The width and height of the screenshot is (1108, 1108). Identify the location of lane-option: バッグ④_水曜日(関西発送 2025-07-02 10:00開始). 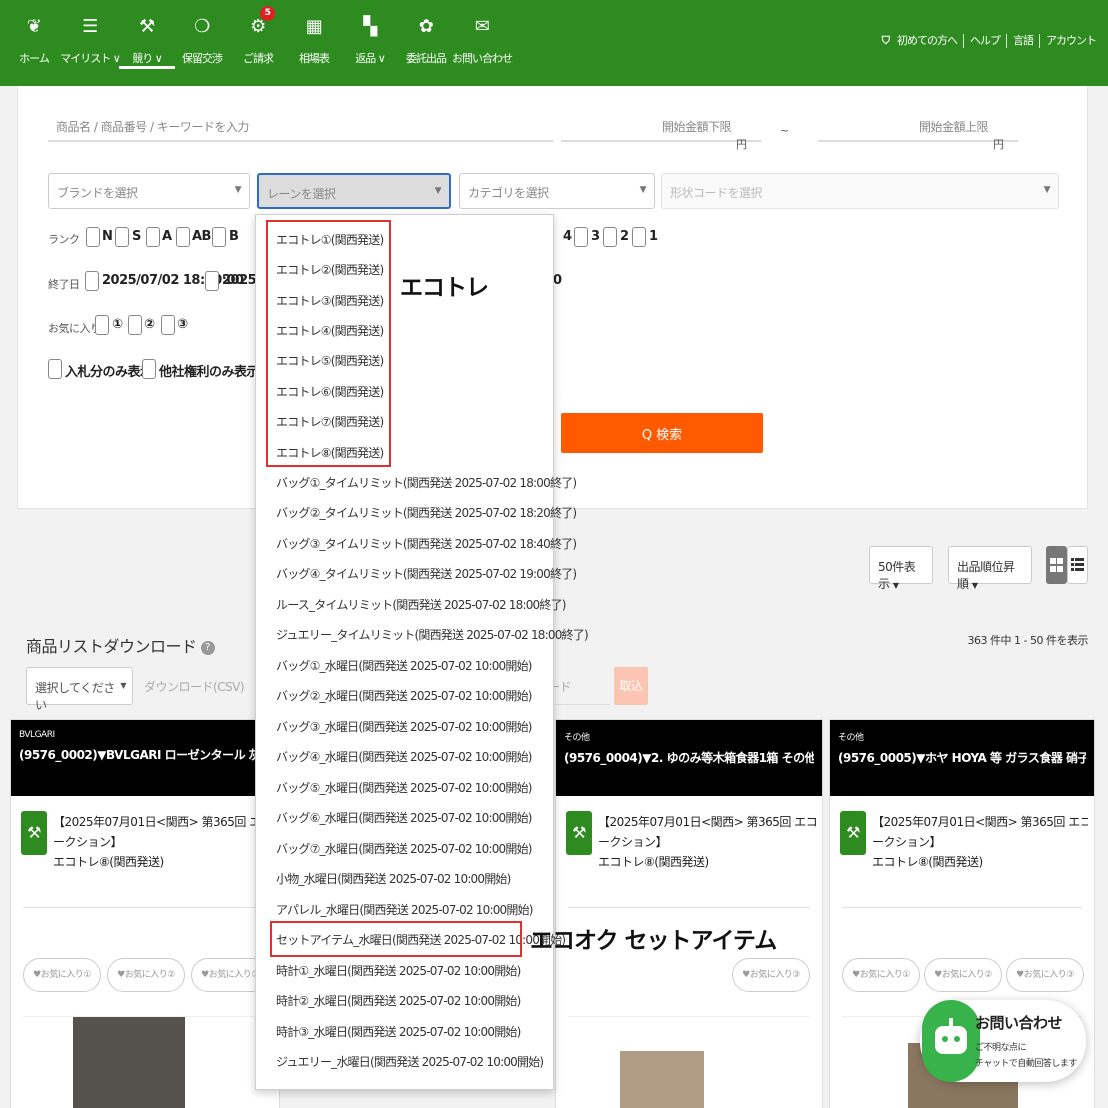
(404, 757).